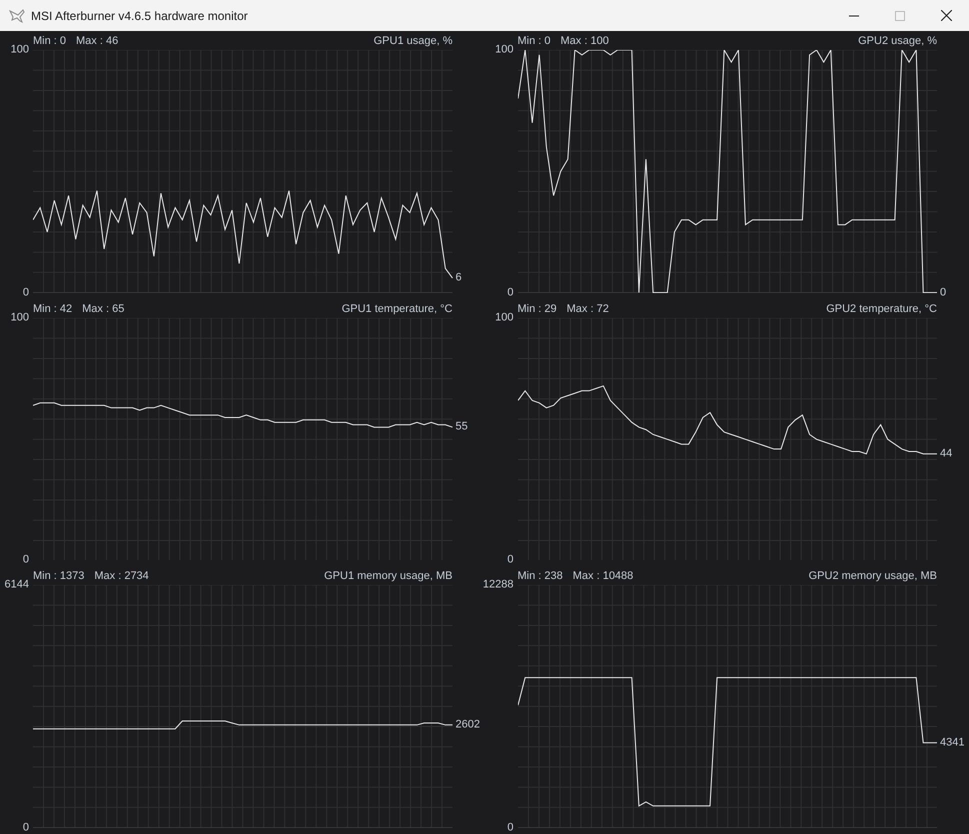 This screenshot has width=969, height=834. What do you see at coordinates (584, 41) in the screenshot?
I see `max-reading: Max : 100` at bounding box center [584, 41].